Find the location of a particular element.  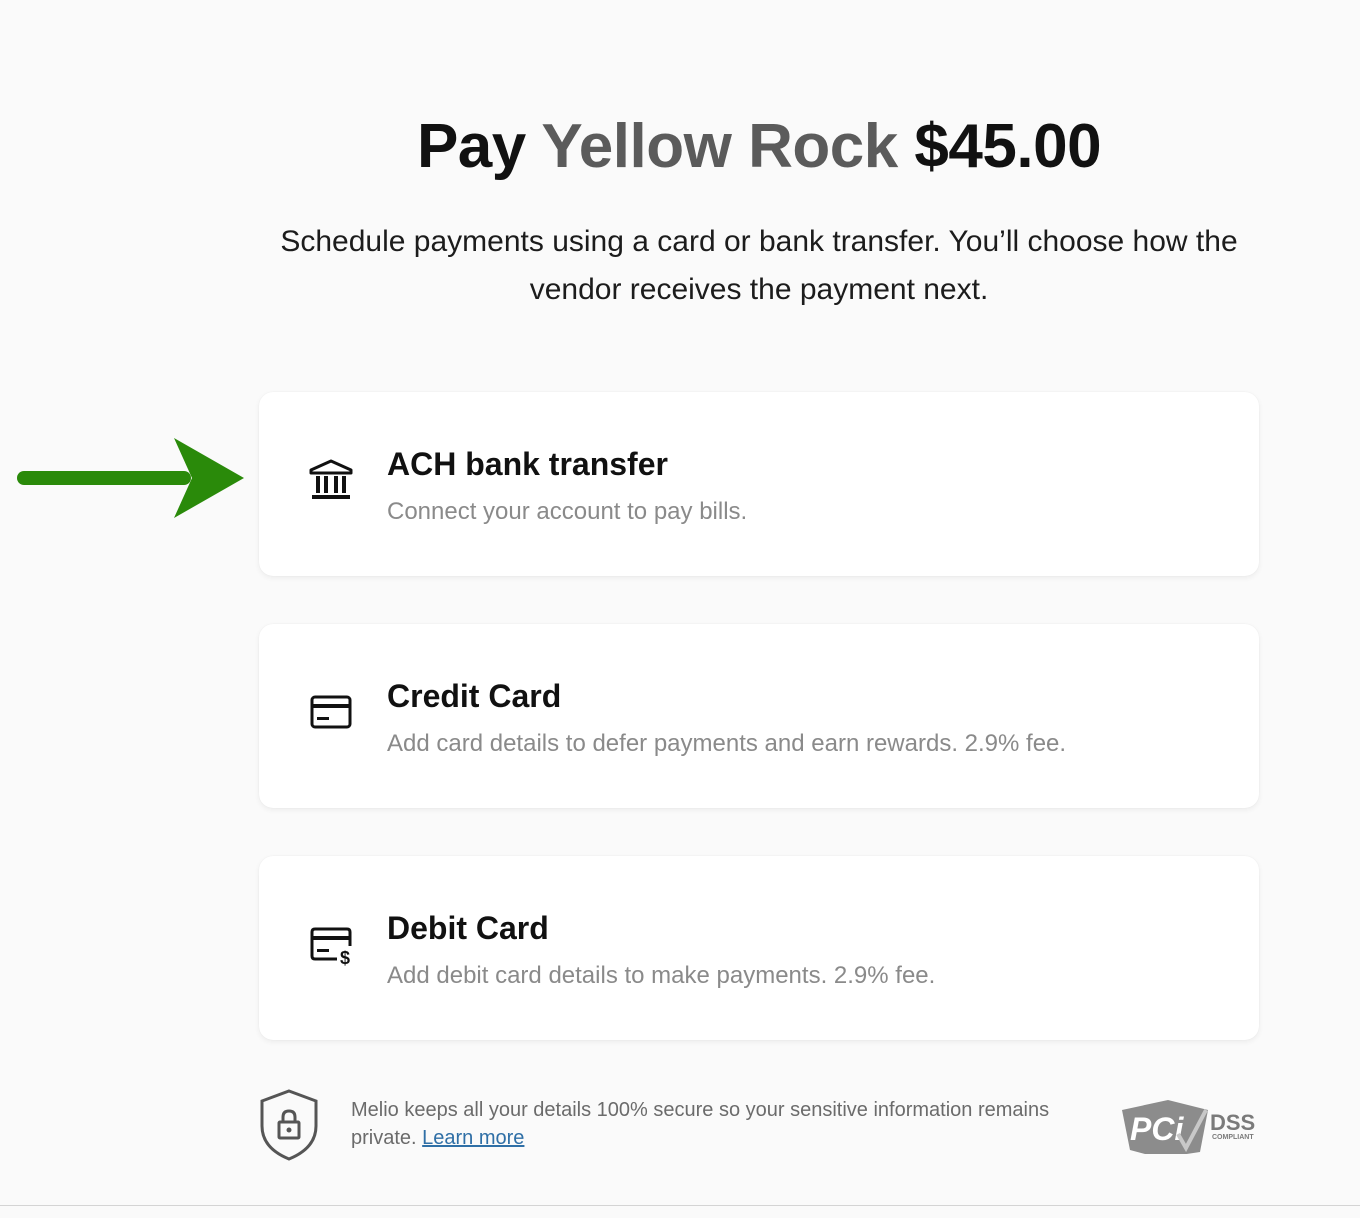

pay-word: Pay is located at coordinates (471, 146).